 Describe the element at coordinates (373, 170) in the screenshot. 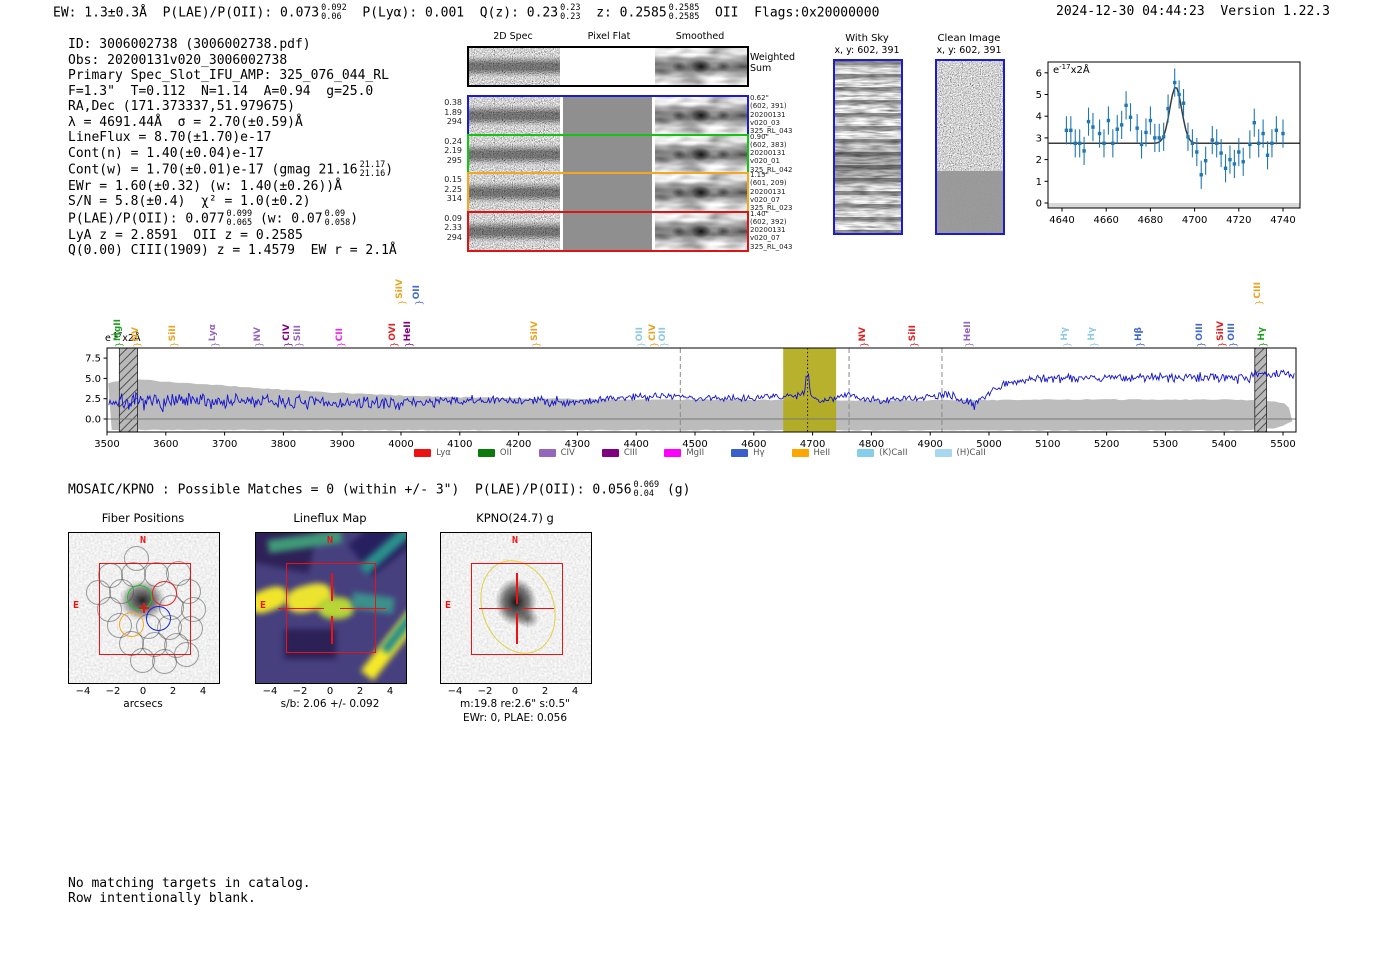

I see `stacked-uncertainty: 21.17 21.16` at that location.